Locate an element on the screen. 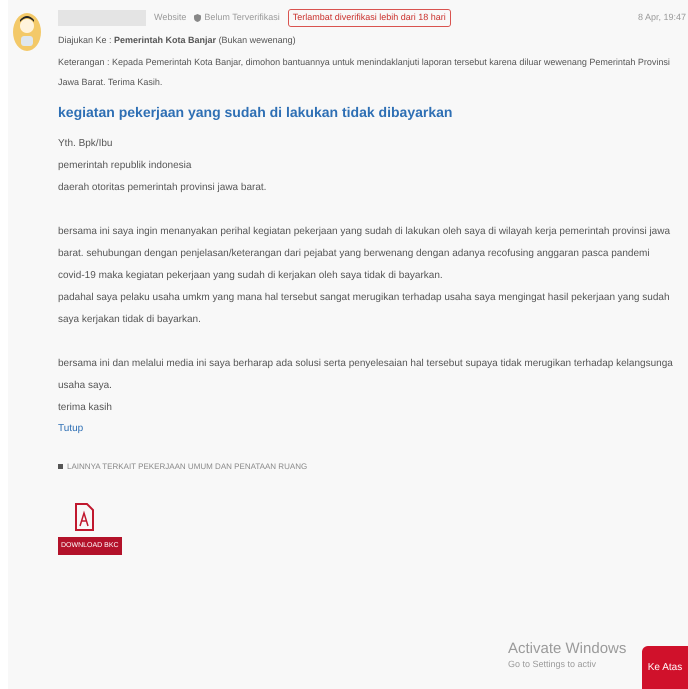 The width and height of the screenshot is (688, 689). shield-icon is located at coordinates (198, 18).